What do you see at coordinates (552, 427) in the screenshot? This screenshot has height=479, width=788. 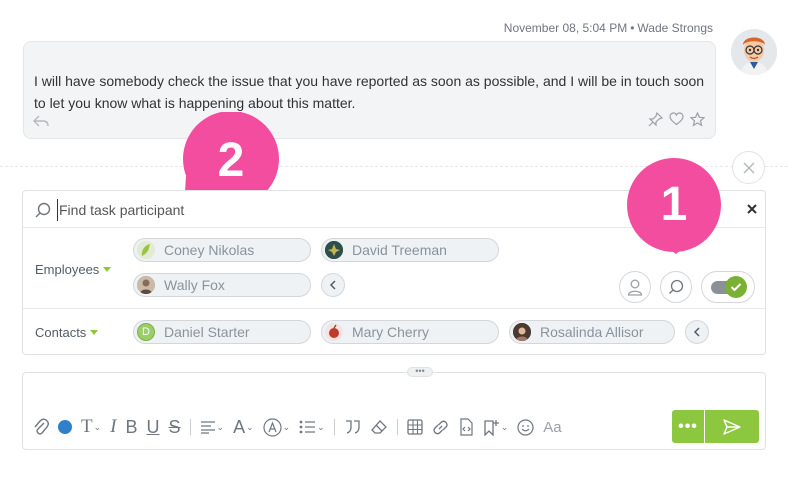 I see `font-size-toggle: Aa` at bounding box center [552, 427].